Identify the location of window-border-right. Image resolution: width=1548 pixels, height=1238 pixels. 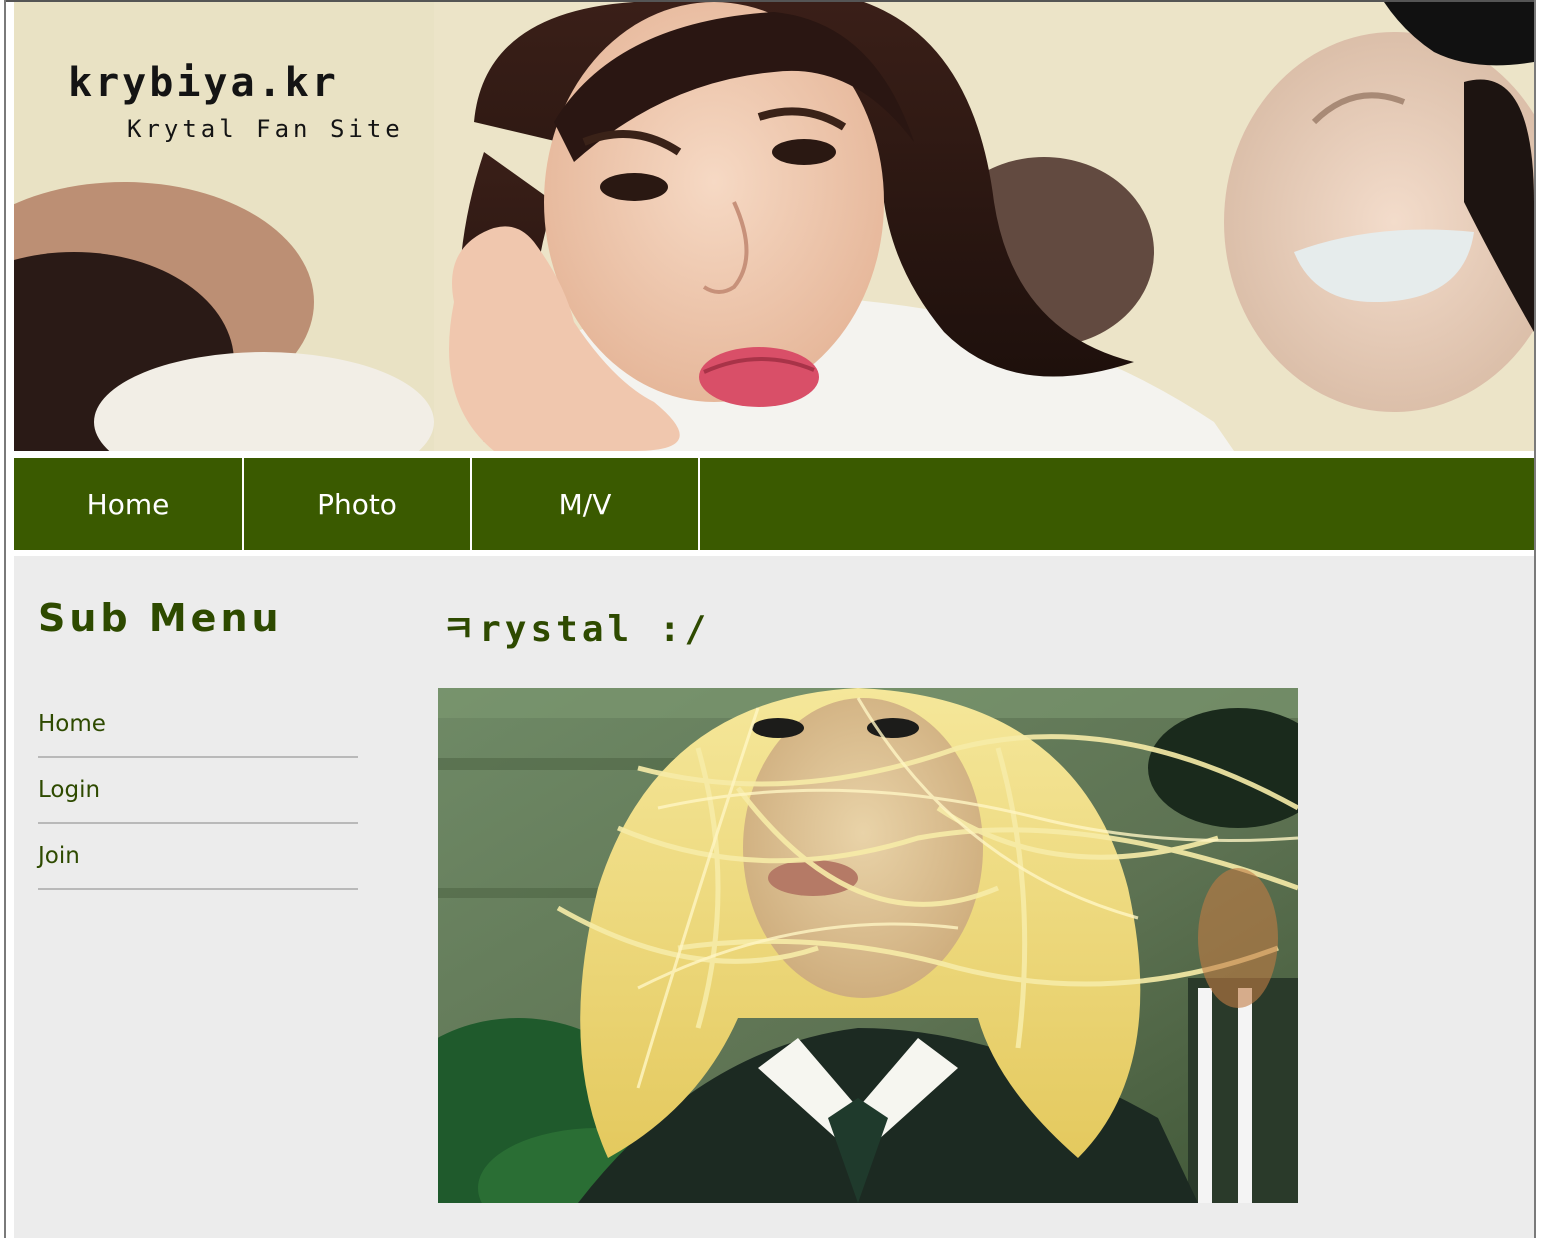
(1535, 619).